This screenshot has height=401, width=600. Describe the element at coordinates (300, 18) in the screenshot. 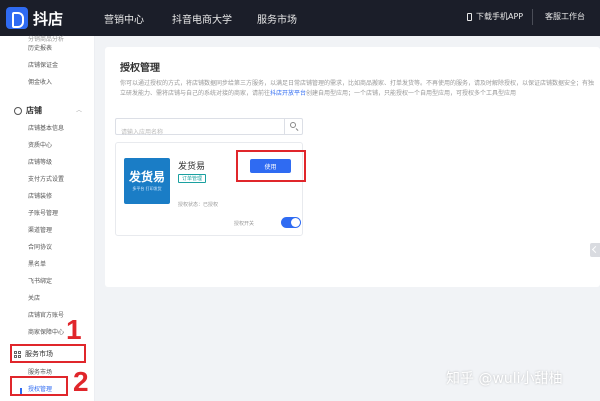

I see `top-navigation-bar: 抖店 营销中心 抖音电商大学 服务市场 下载手机APP 客服工作台` at that location.